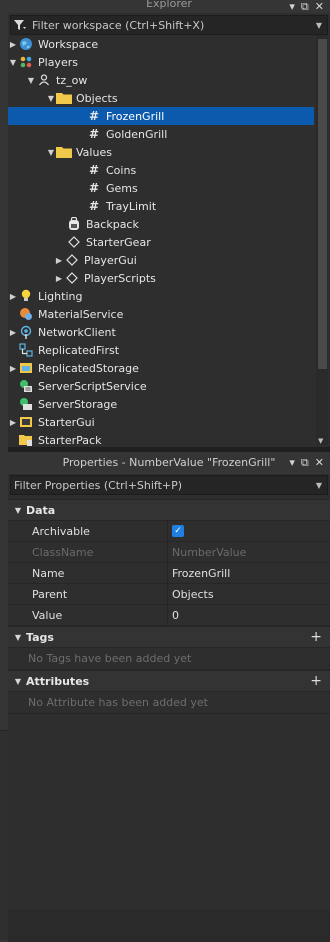  Describe the element at coordinates (161, 350) in the screenshot. I see `tree-item-replicatedfirst: ReplicatedFirst` at that location.